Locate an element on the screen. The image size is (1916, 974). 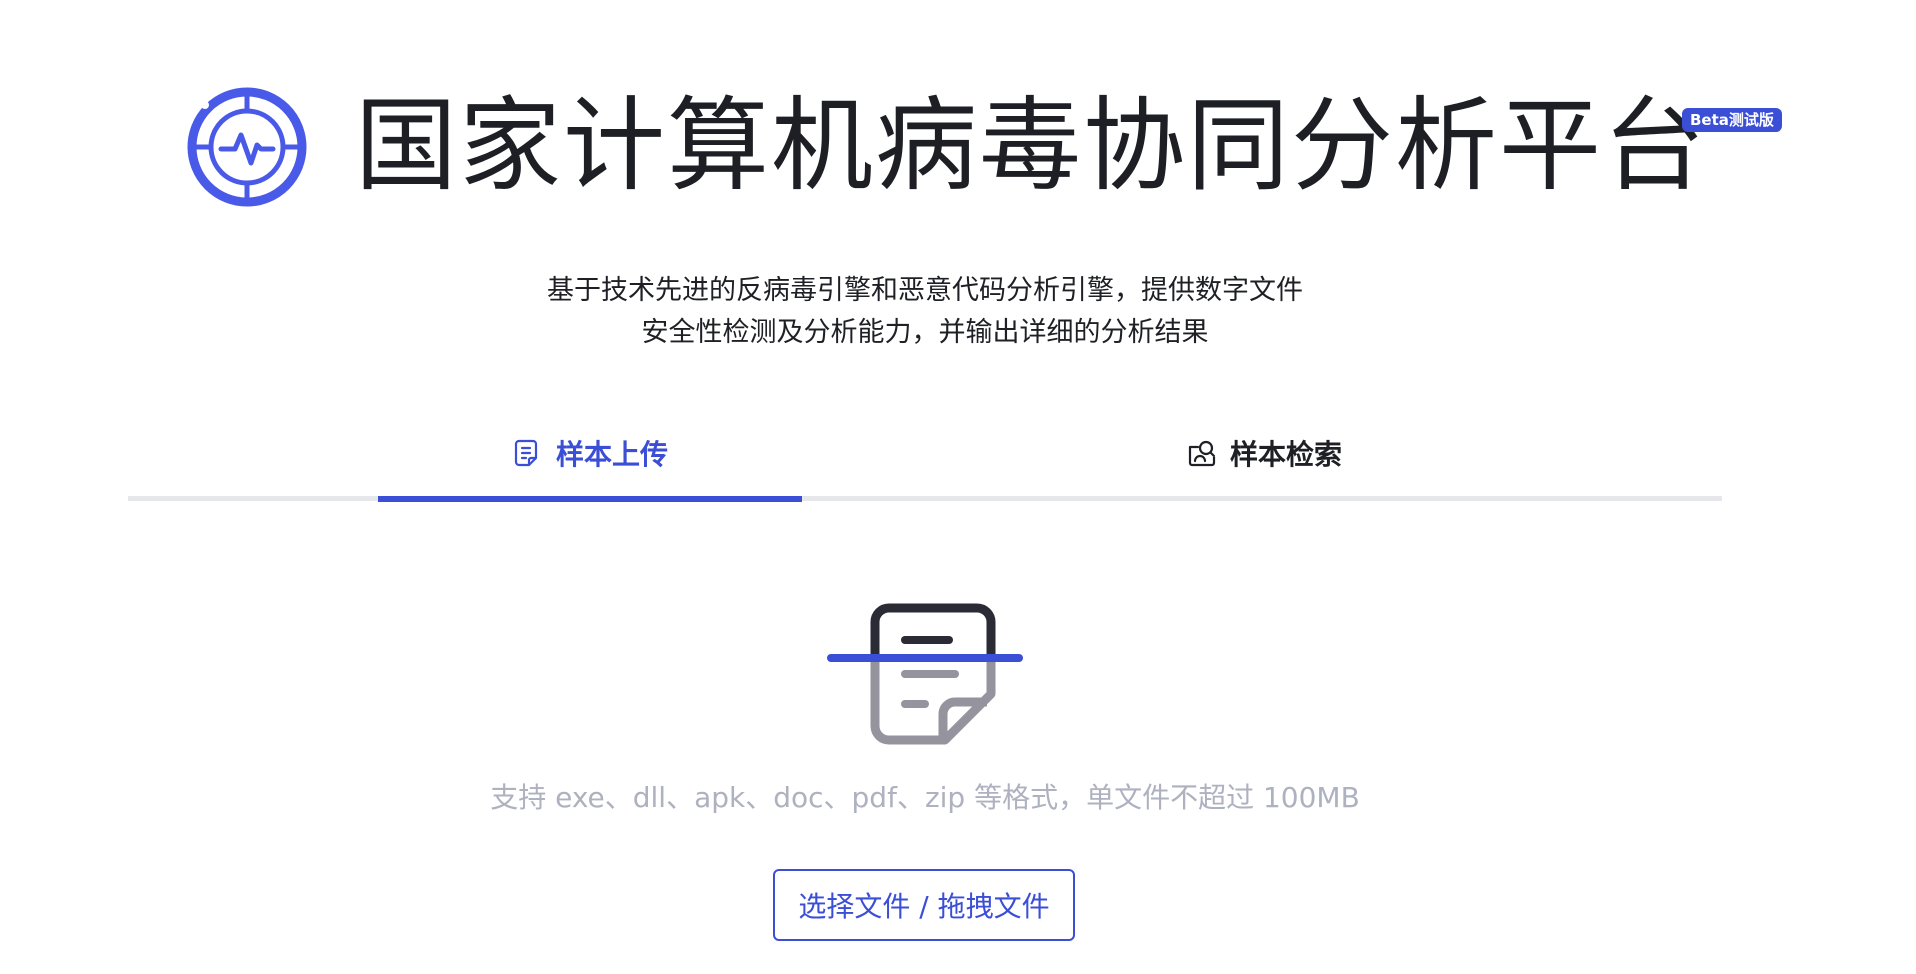
tab-sample-upload-label: 样本上传 is located at coordinates (611, 454).